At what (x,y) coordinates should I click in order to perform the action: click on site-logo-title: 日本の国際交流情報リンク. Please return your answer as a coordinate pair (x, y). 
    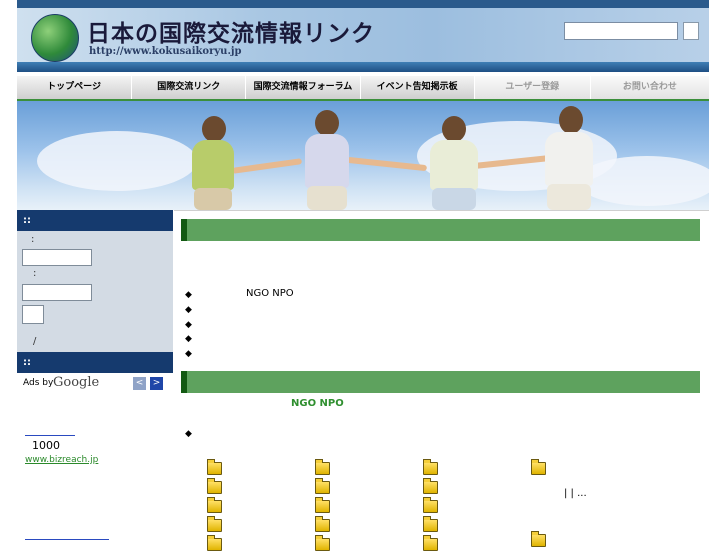
    Looking at the image, I should click on (231, 31).